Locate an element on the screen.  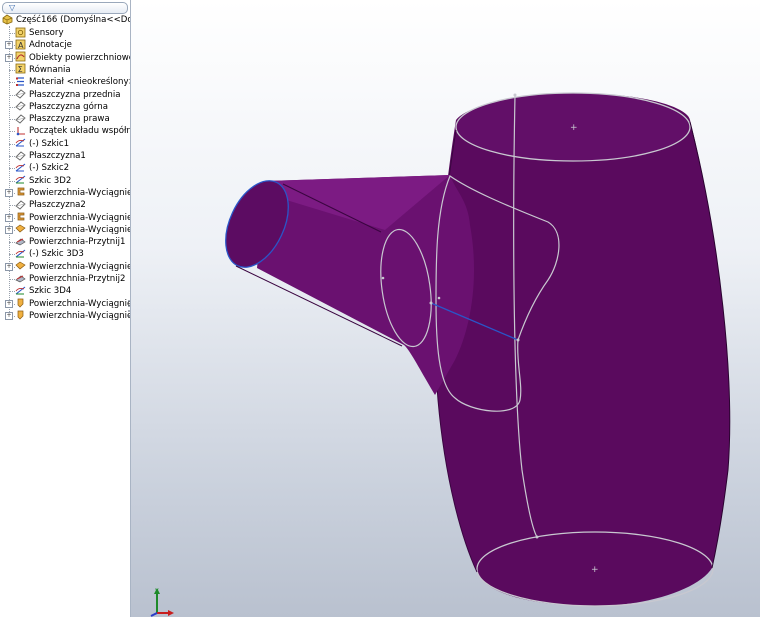
tree-item: Płaszczyzna górna is located at coordinates (61, 107).